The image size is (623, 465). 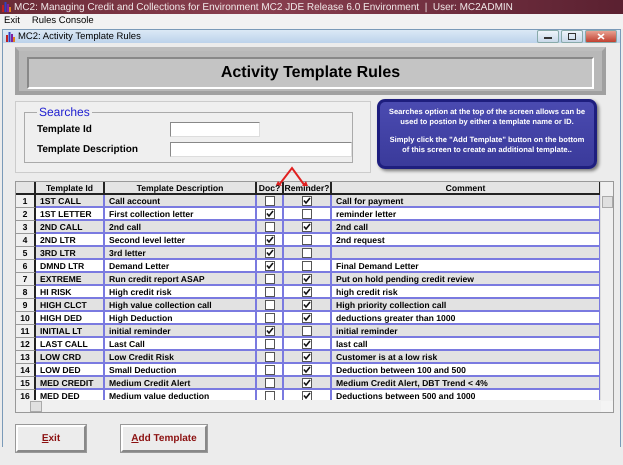 I want to click on table-cell: initial reminder, so click(x=181, y=331).